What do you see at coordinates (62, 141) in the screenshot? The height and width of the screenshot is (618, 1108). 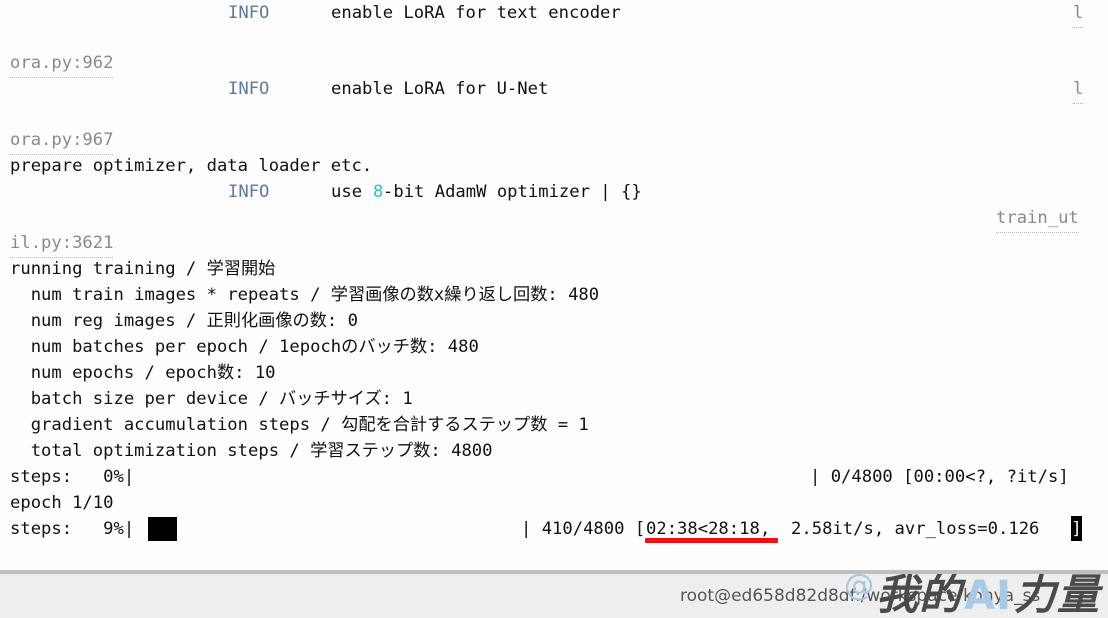 I see `log-source-path: ora.py:967` at bounding box center [62, 141].